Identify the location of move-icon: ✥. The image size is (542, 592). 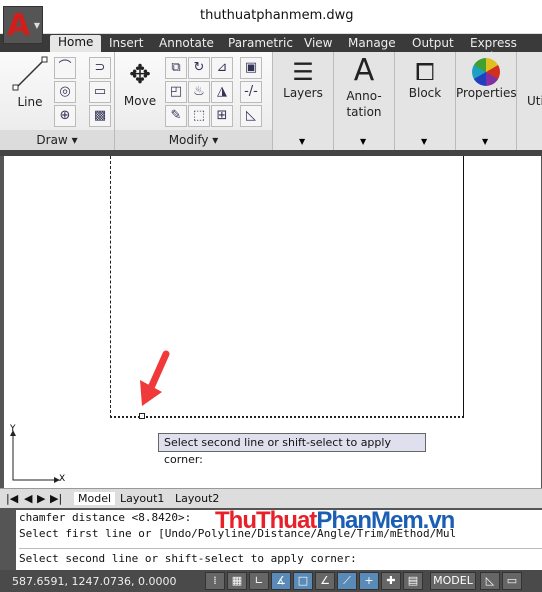
(140, 75).